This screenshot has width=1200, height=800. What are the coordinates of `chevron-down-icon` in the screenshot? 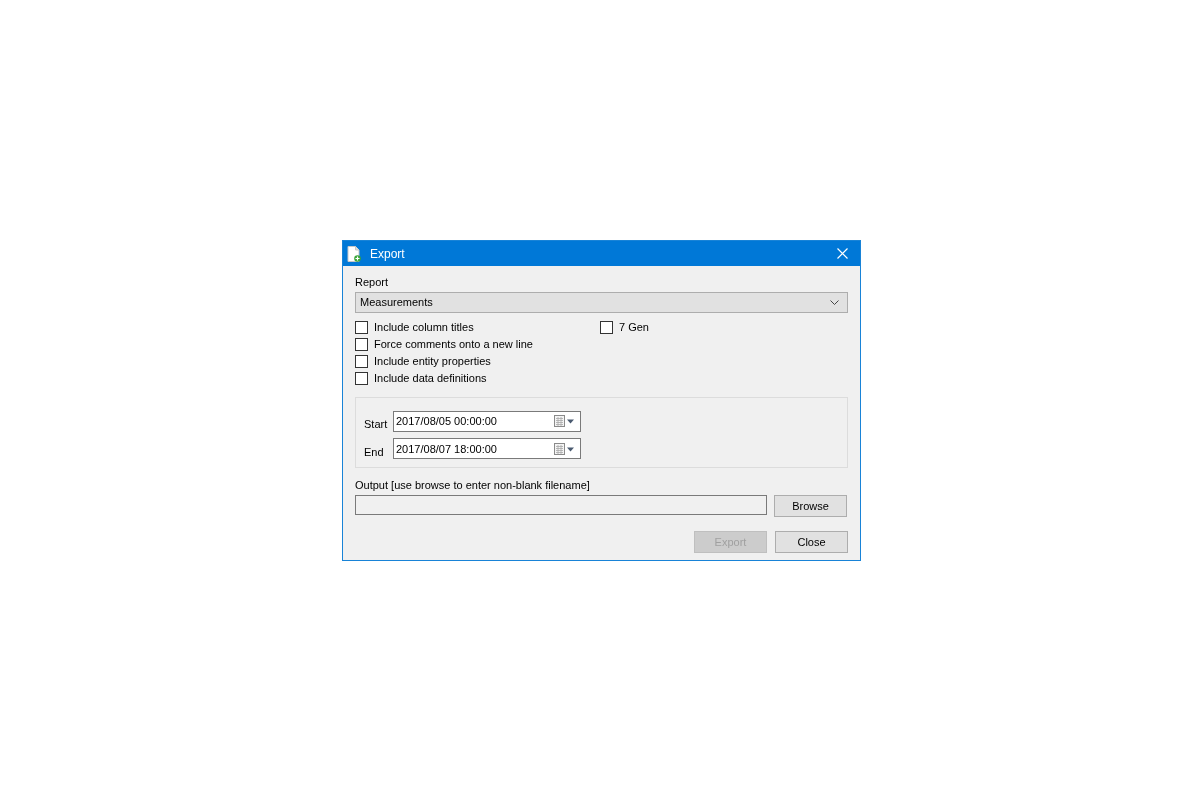 It's located at (834, 302).